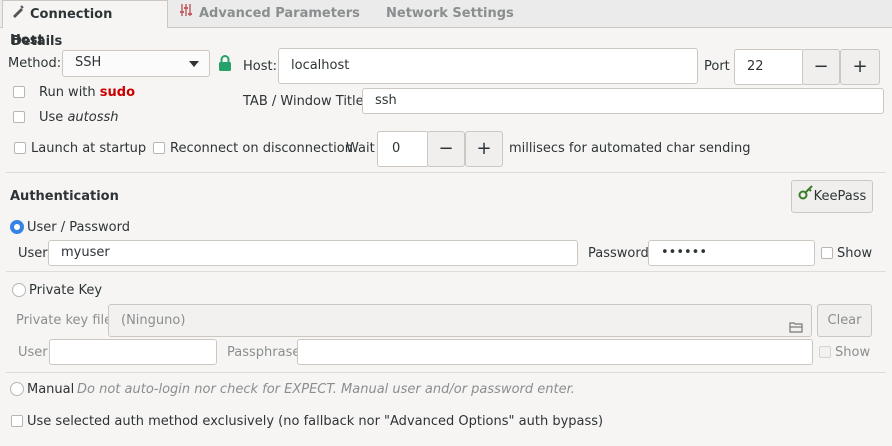 This screenshot has height=446, width=892. What do you see at coordinates (117, 92) in the screenshot?
I see `sudo-text: sudo` at bounding box center [117, 92].